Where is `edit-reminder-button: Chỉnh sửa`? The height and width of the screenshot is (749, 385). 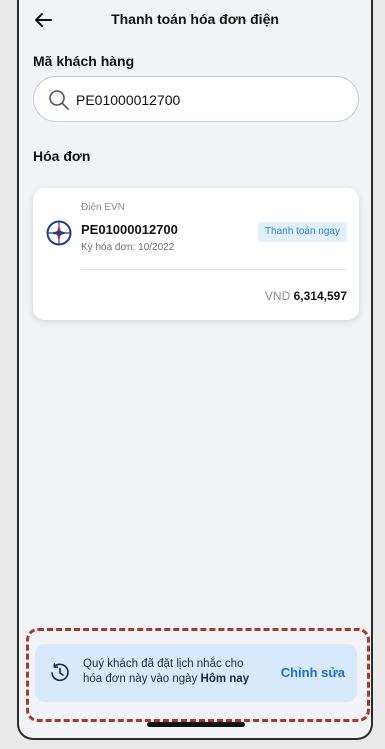
edit-reminder-button: Chỉnh sửa is located at coordinates (313, 672).